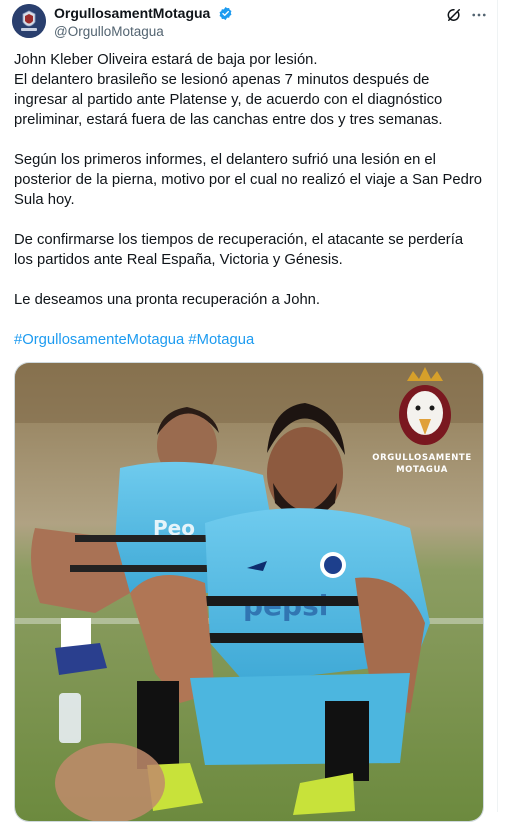 The width and height of the screenshot is (518, 822). What do you see at coordinates (99, 340) in the screenshot?
I see `hashtag-link: #OrgullosamenteMotagua` at bounding box center [99, 340].